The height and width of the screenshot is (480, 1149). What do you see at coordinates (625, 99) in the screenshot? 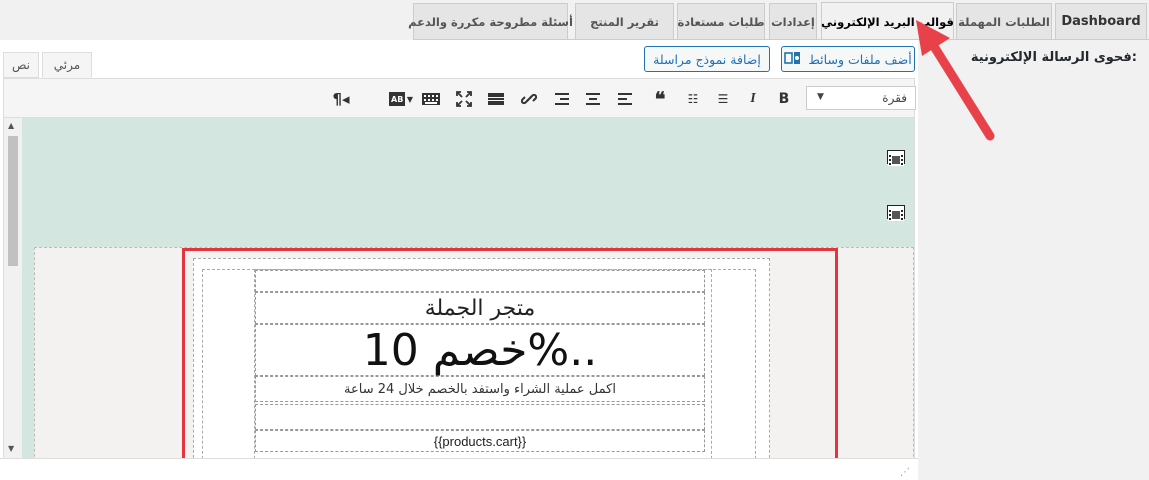
I see `align-left-icon` at bounding box center [625, 99].